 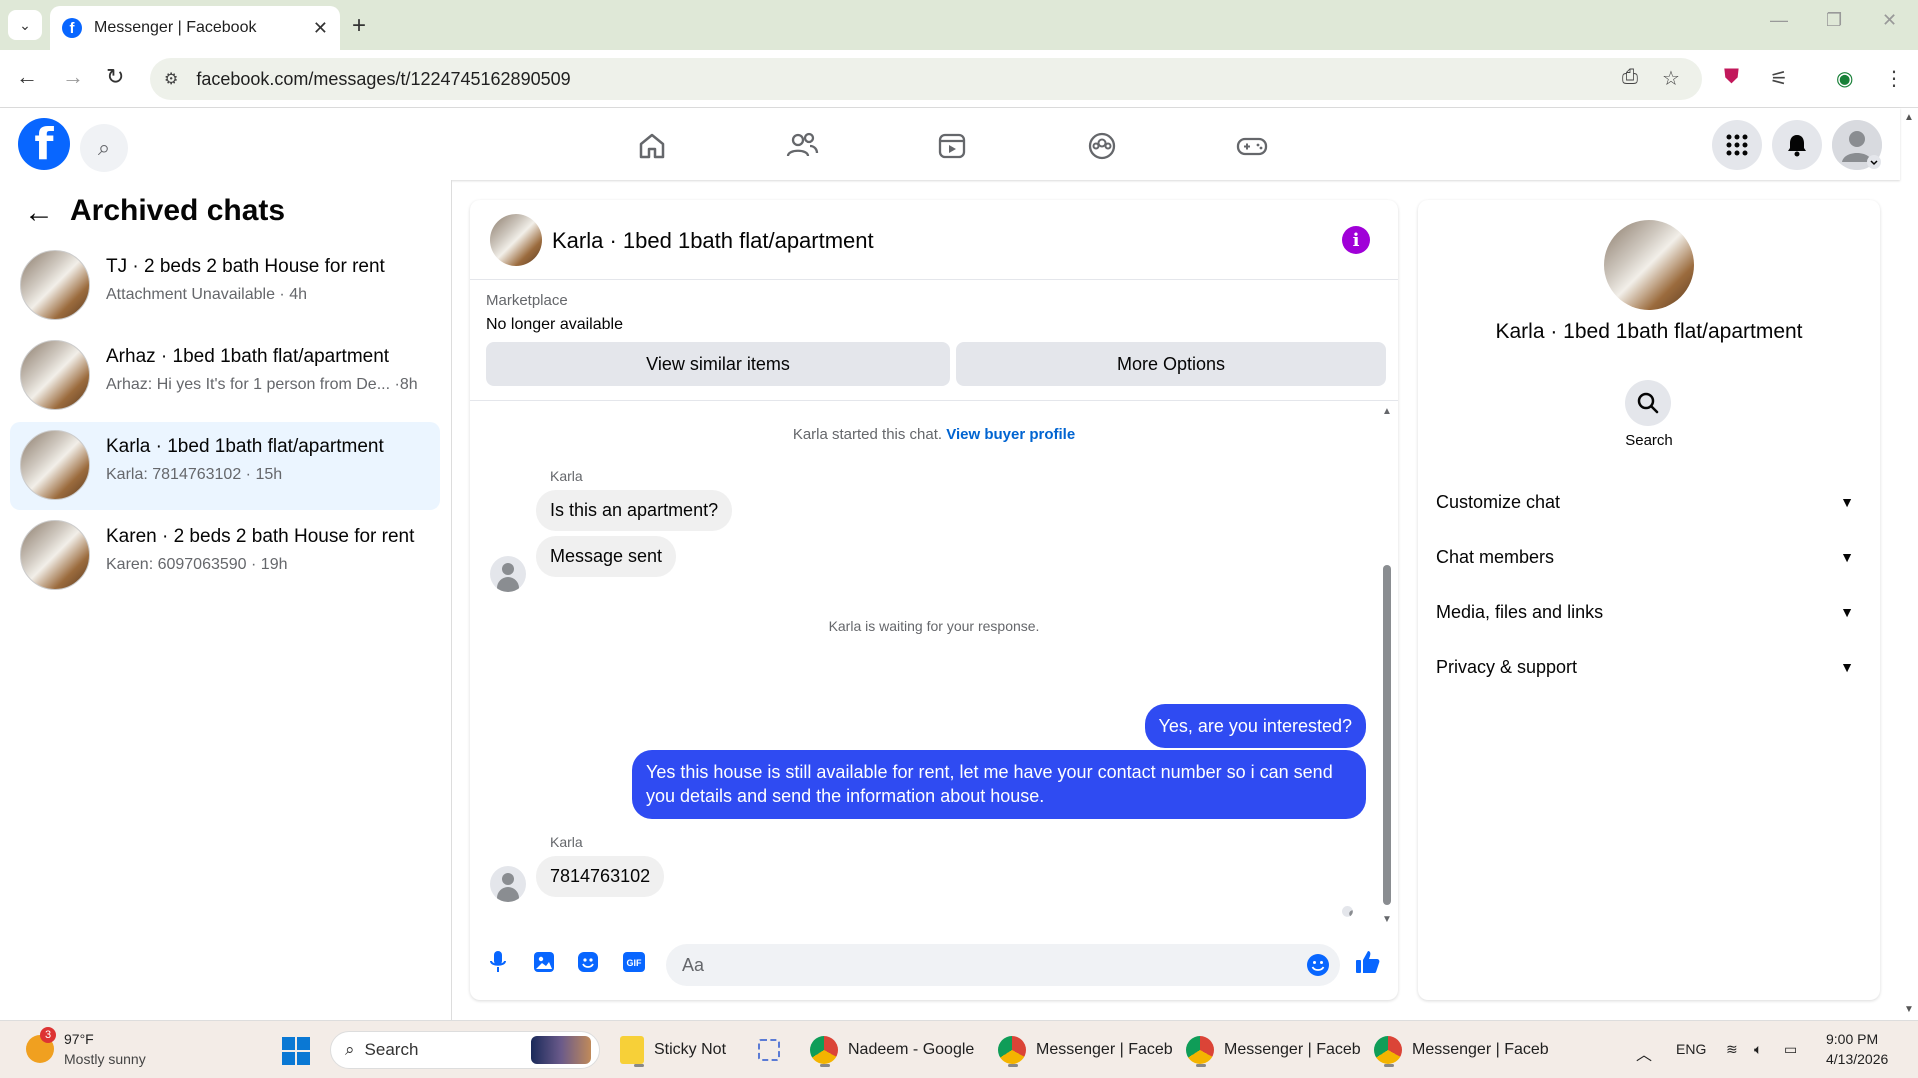 What do you see at coordinates (1797, 145) in the screenshot?
I see `notifications-bell-icon` at bounding box center [1797, 145].